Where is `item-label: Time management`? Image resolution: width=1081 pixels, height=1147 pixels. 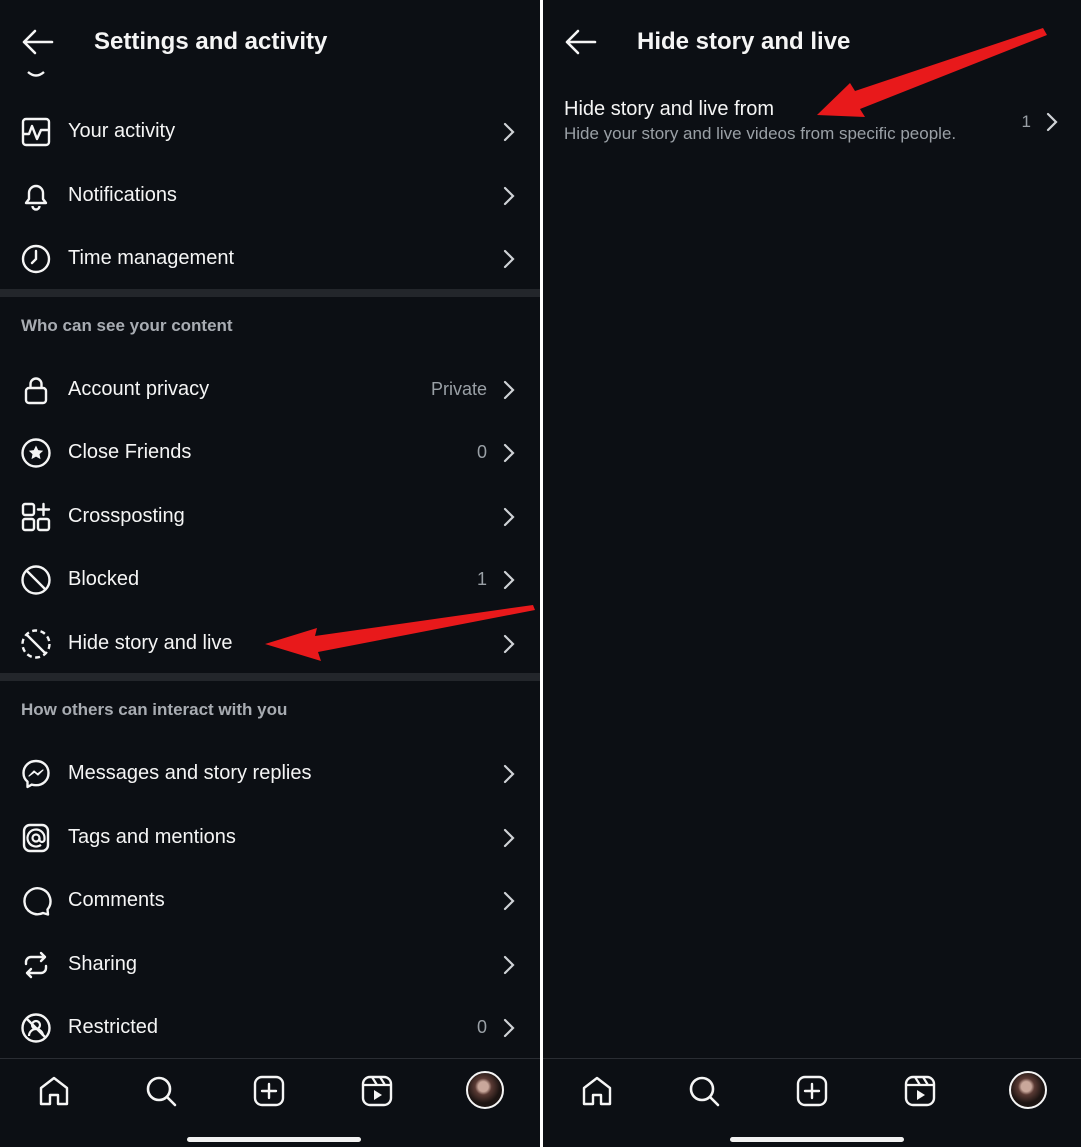
item-label: Time management is located at coordinates (151, 258).